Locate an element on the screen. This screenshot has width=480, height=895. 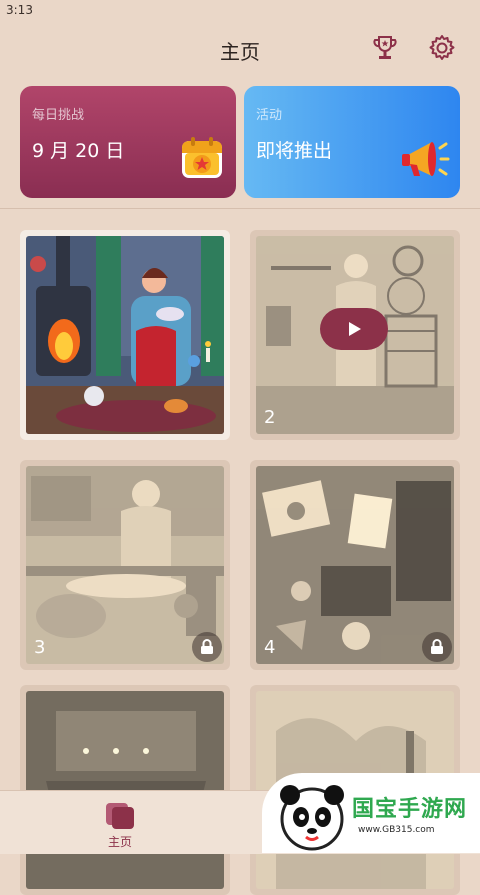
status-bar: 3:13 is located at coordinates (240, 10).